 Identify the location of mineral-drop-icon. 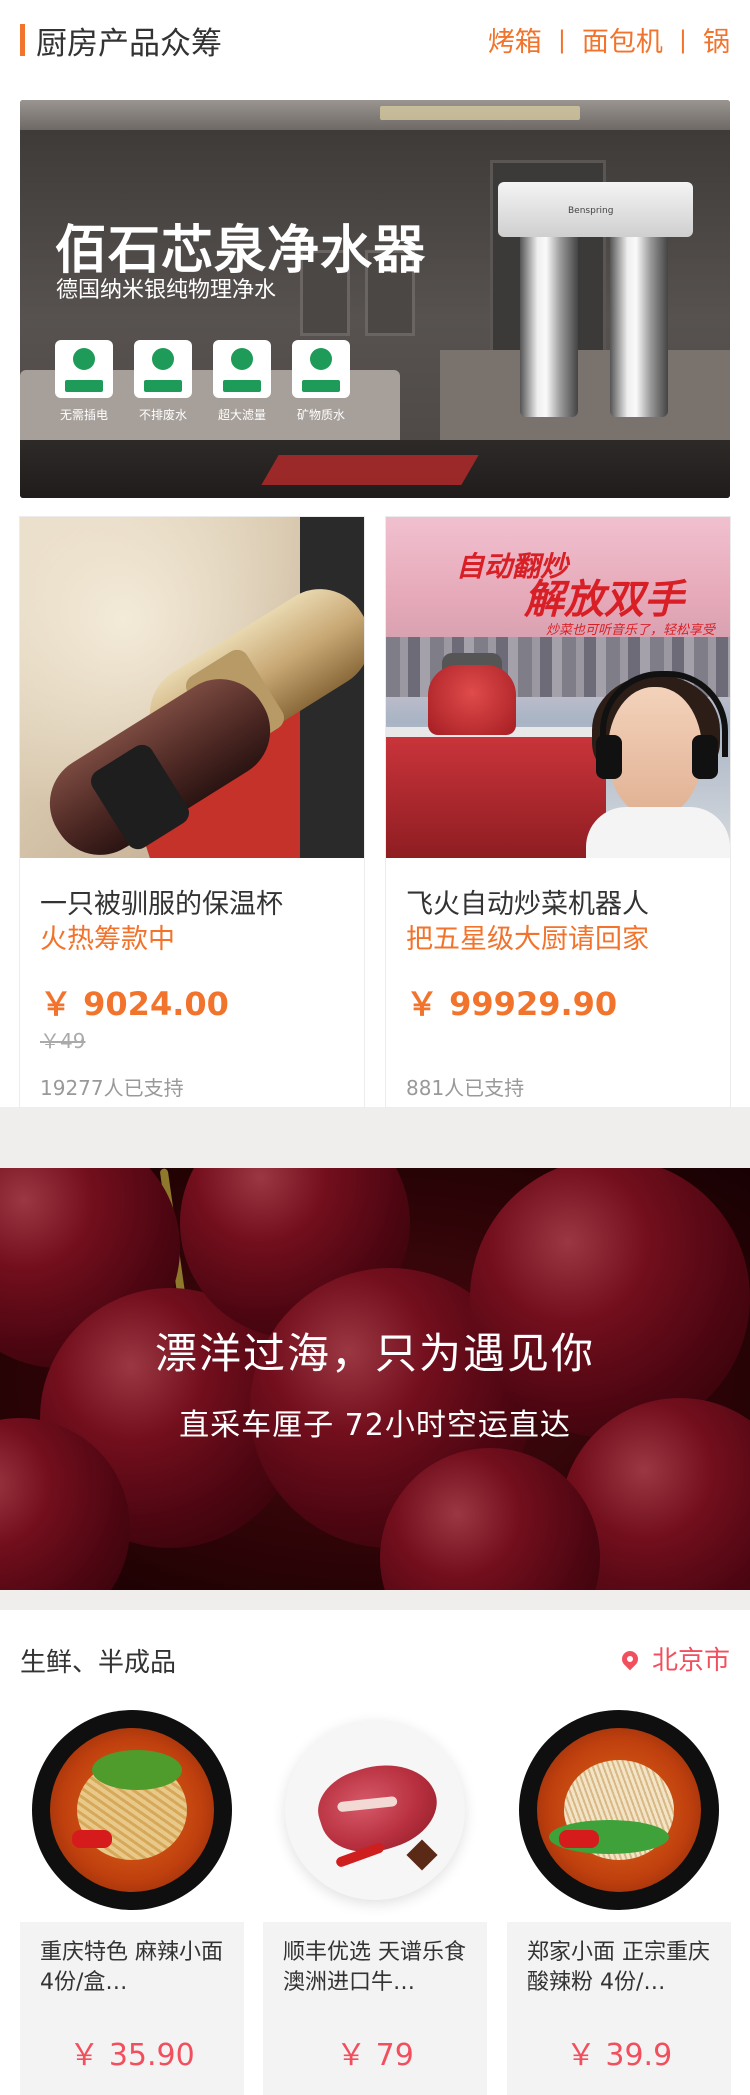
(321, 369).